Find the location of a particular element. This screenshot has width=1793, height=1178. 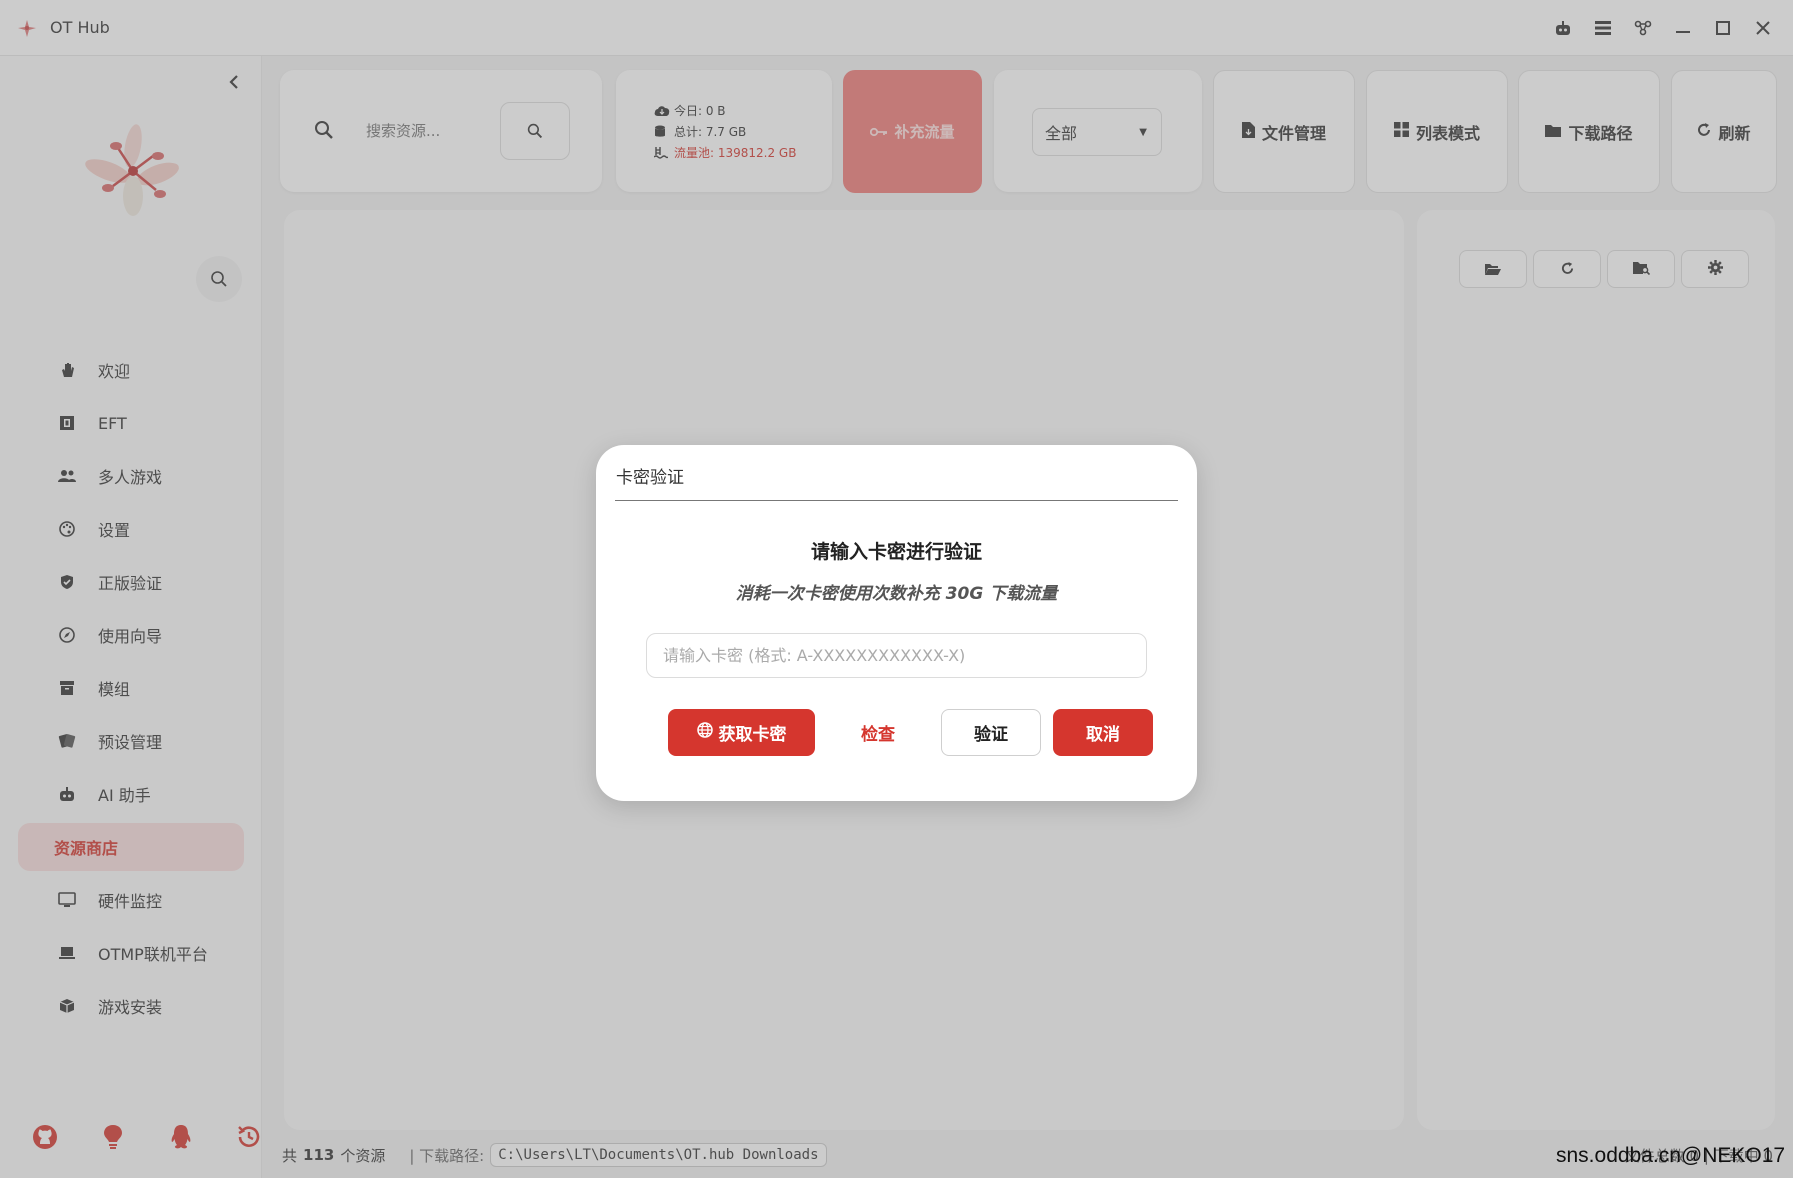

cancel-button: 取消 is located at coordinates (1103, 732).